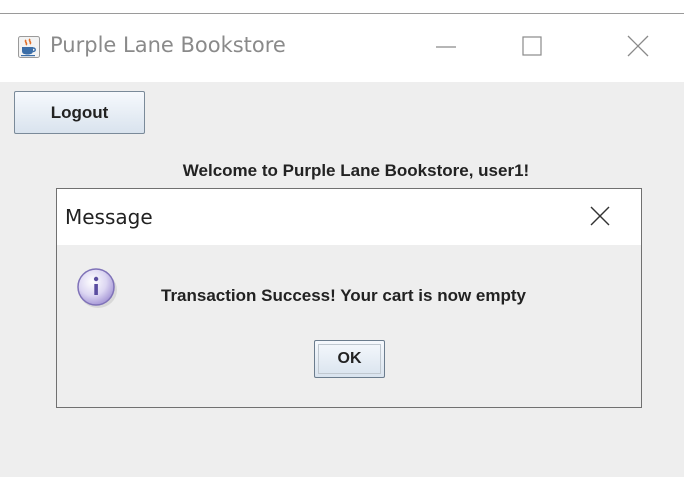 Image resolution: width=684 pixels, height=477 pixels. I want to click on maximize-button, so click(532, 46).